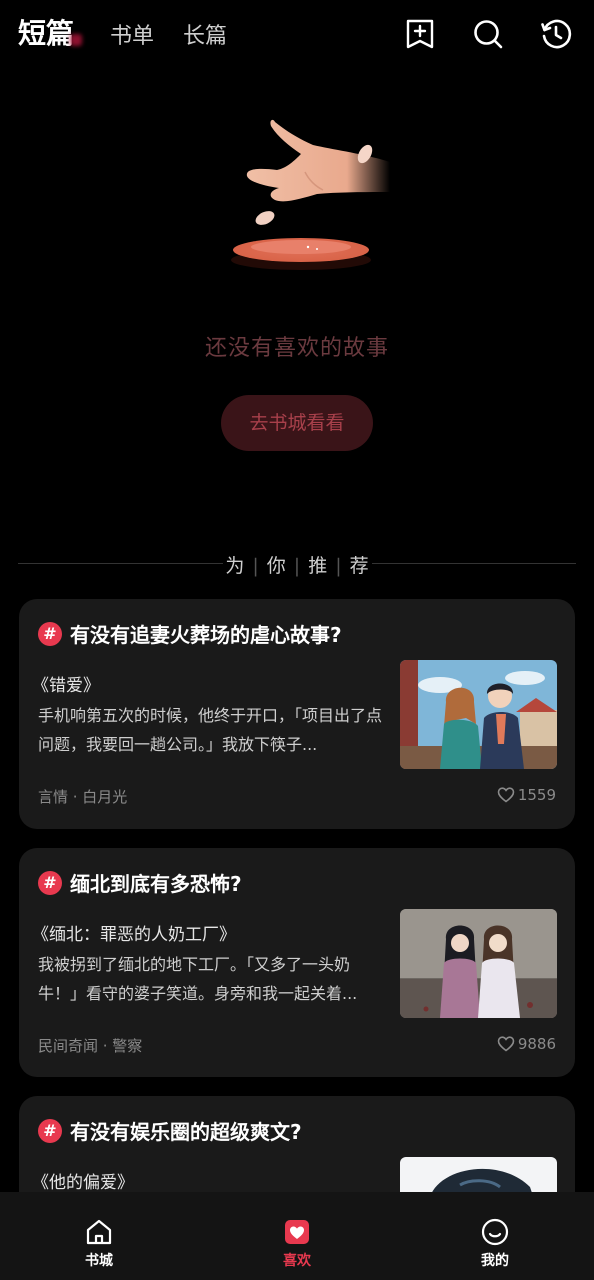  Describe the element at coordinates (495, 1261) in the screenshot. I see `nav-label: 我的` at that location.